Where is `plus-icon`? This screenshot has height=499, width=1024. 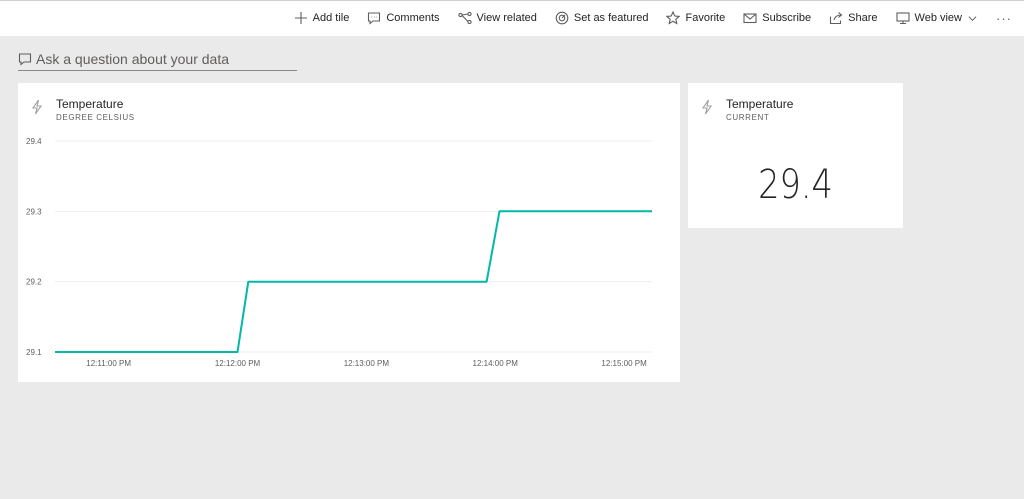
plus-icon is located at coordinates (300, 18).